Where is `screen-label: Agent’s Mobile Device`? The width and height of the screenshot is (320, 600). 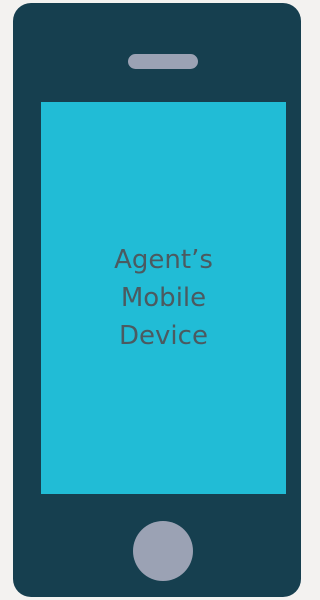
screen-label: Agent’s Mobile Device is located at coordinates (163, 298).